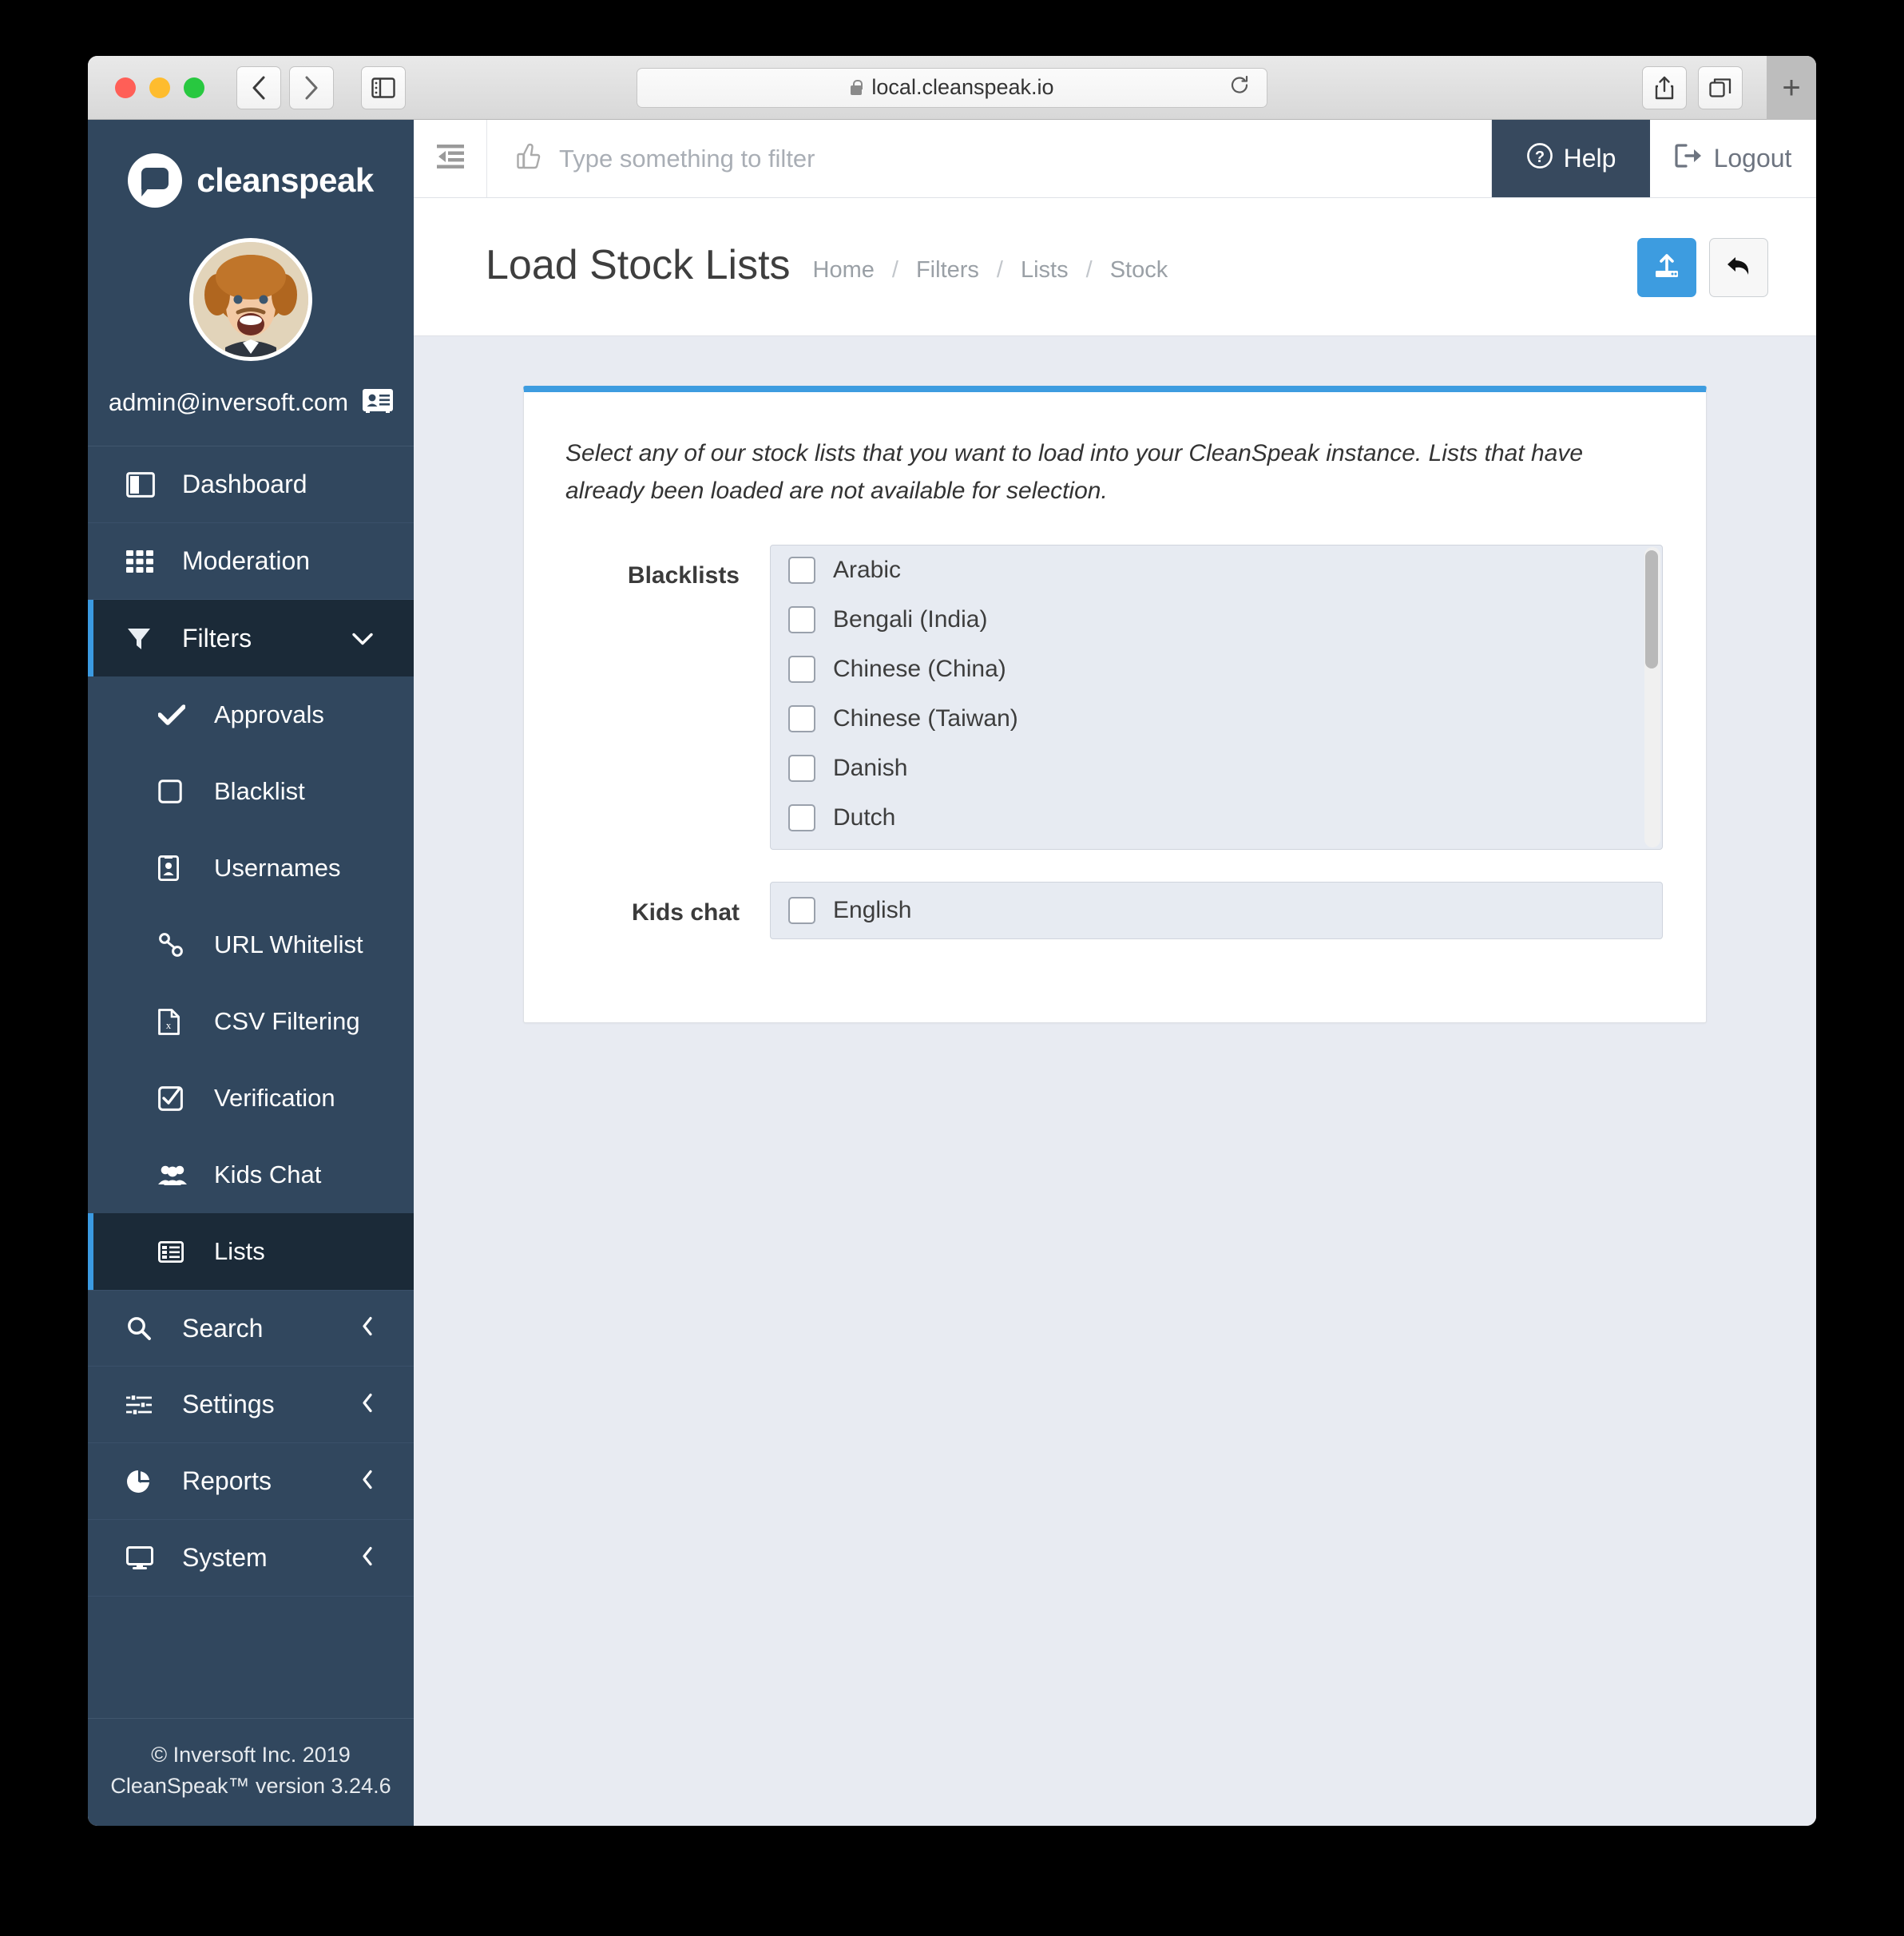  What do you see at coordinates (268, 1174) in the screenshot?
I see `sidebar-item-label: Kids Chat` at bounding box center [268, 1174].